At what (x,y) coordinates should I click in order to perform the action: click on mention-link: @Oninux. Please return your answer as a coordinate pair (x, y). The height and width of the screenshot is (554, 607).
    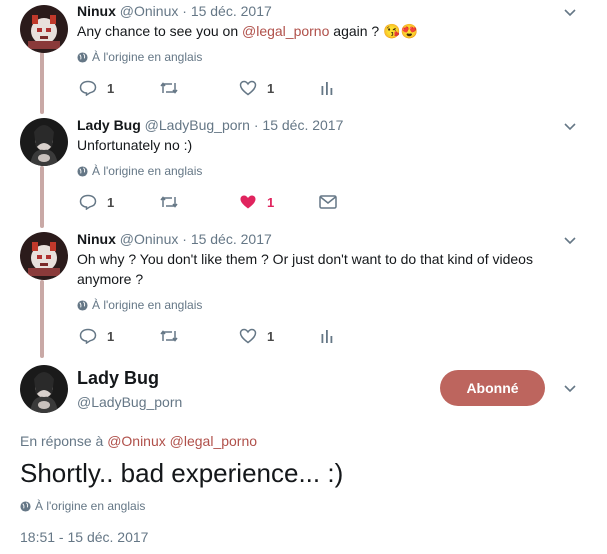
    Looking at the image, I should click on (136, 441).